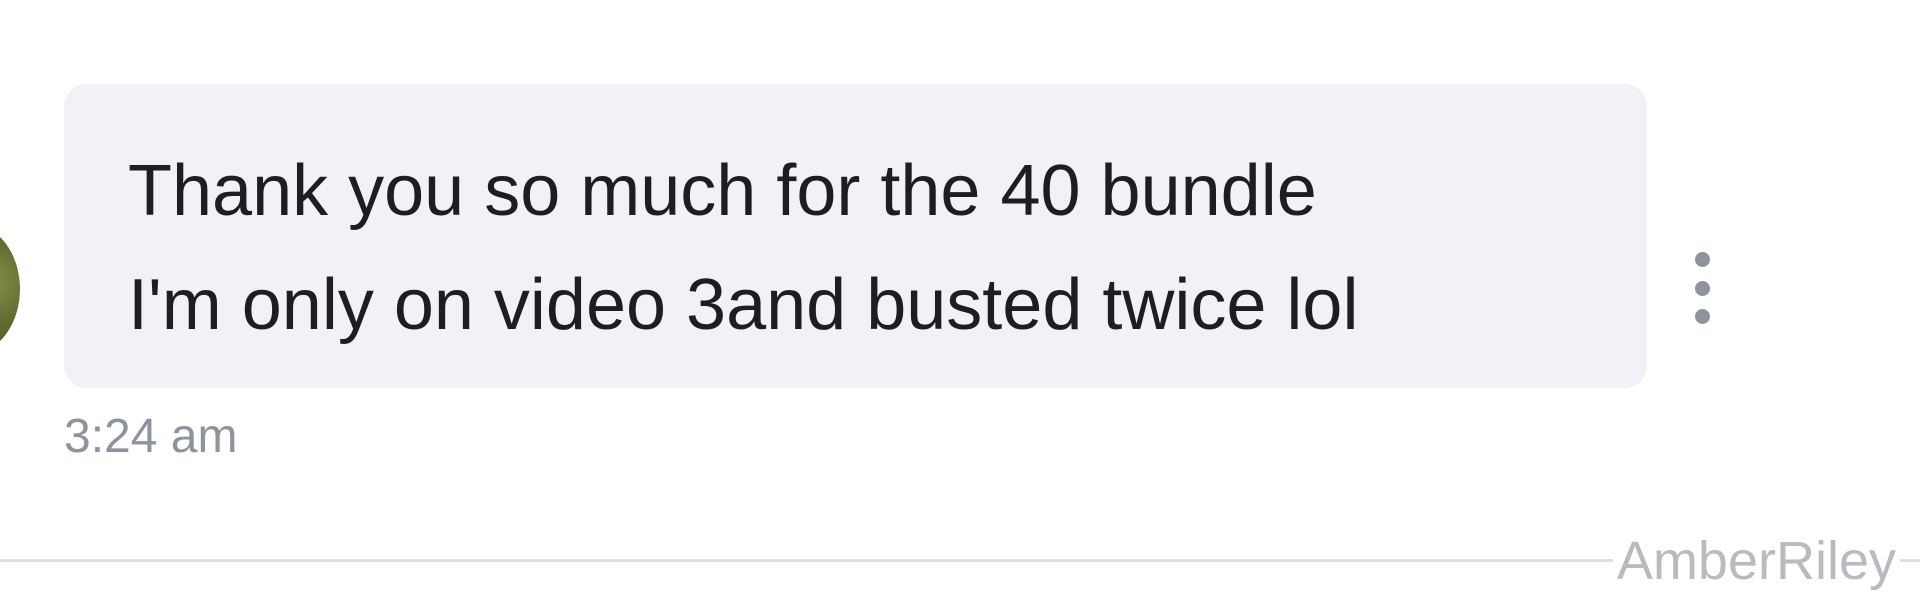 This screenshot has height=606, width=1920. What do you see at coordinates (743, 305) in the screenshot?
I see `message-line: I'm only on video 3and busted twice lol` at bounding box center [743, 305].